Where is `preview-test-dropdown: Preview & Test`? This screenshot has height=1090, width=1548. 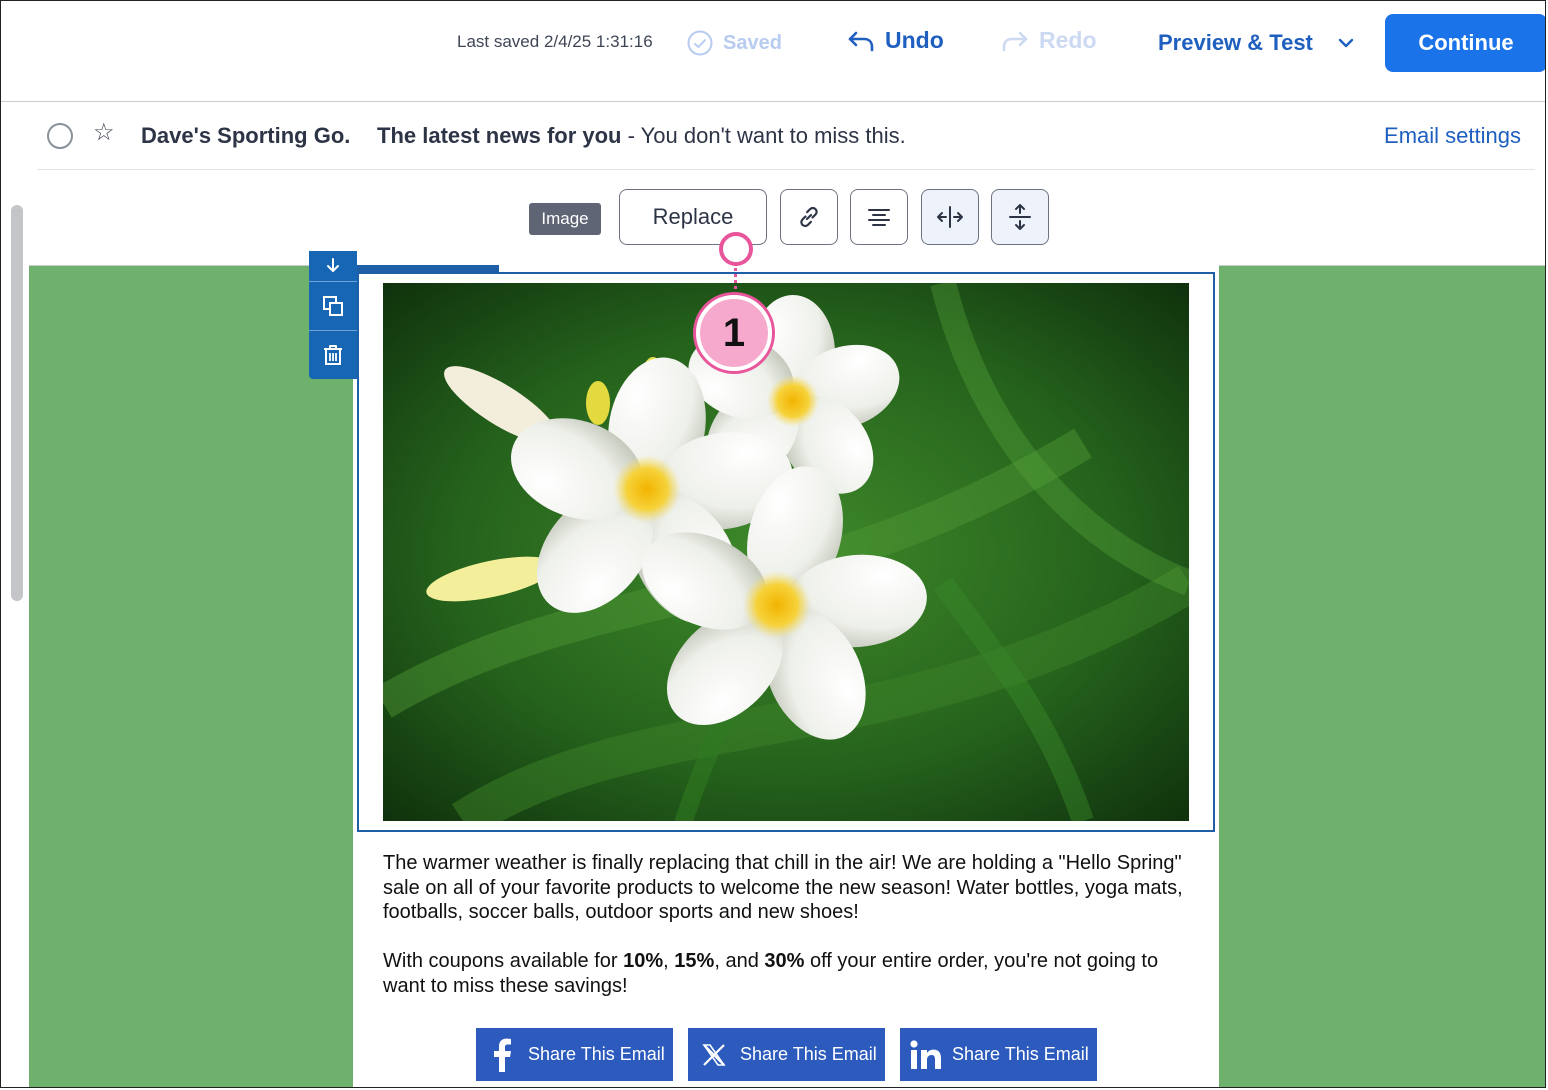 preview-test-dropdown: Preview & Test is located at coordinates (1256, 43).